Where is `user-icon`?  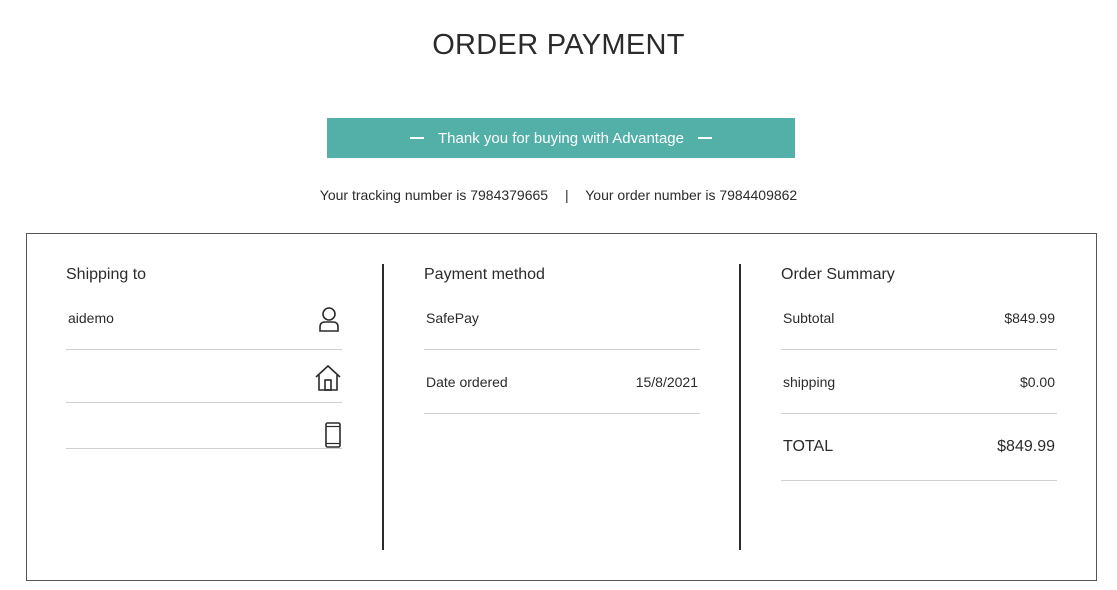
user-icon is located at coordinates (329, 320).